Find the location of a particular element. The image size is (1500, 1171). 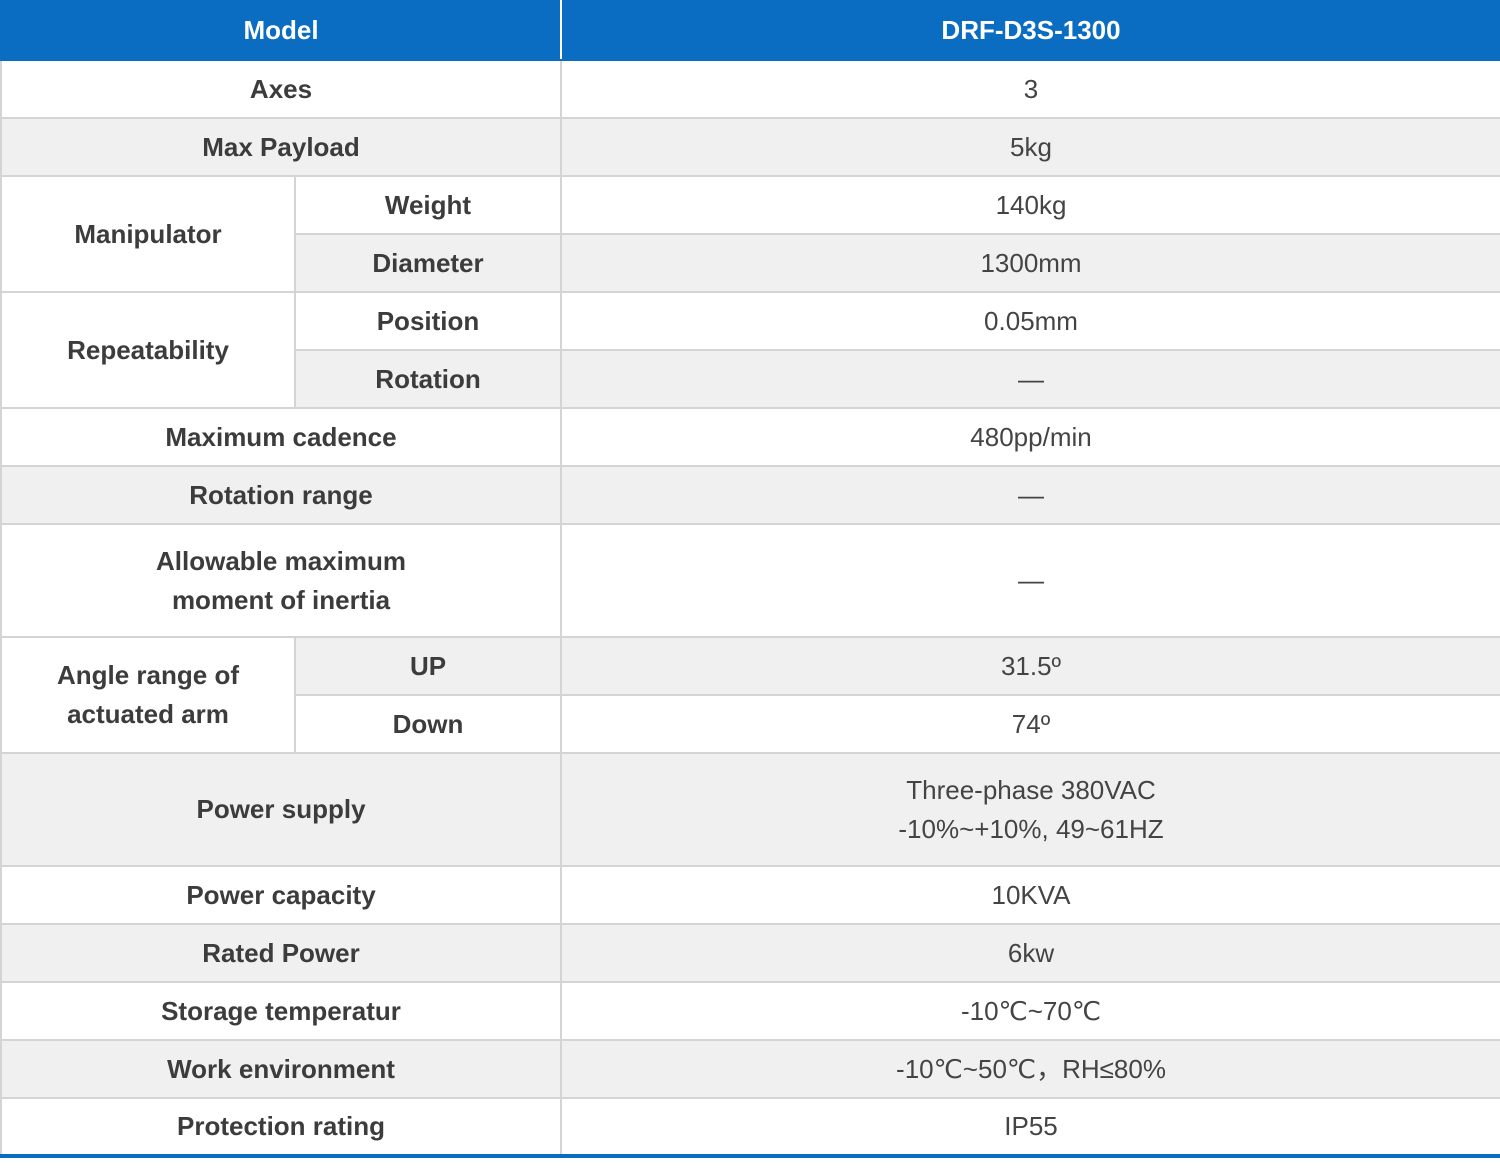

row-label: Power supply is located at coordinates (281, 809).